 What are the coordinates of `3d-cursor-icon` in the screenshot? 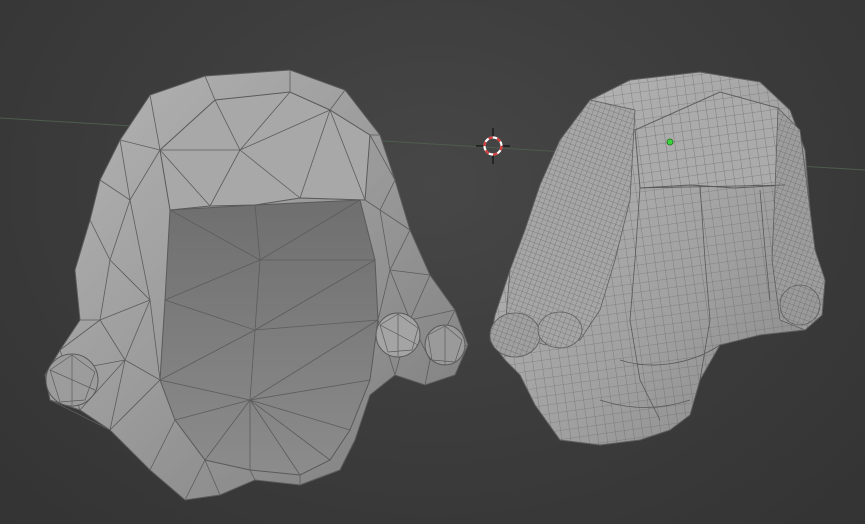 It's located at (493, 146).